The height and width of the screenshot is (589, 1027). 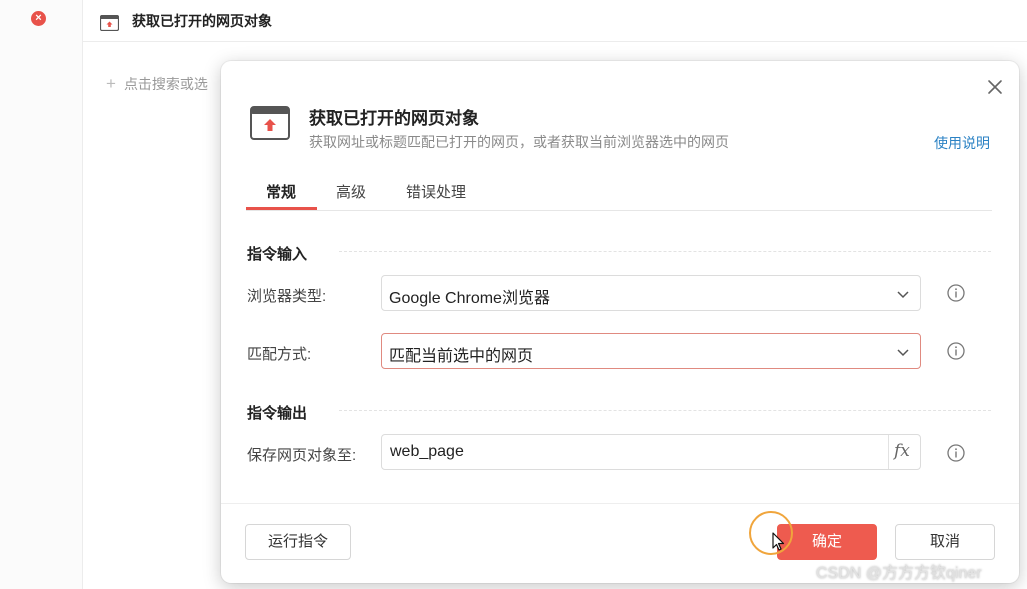 I want to click on add-step-button: + 点击搜索或选, so click(x=157, y=84).